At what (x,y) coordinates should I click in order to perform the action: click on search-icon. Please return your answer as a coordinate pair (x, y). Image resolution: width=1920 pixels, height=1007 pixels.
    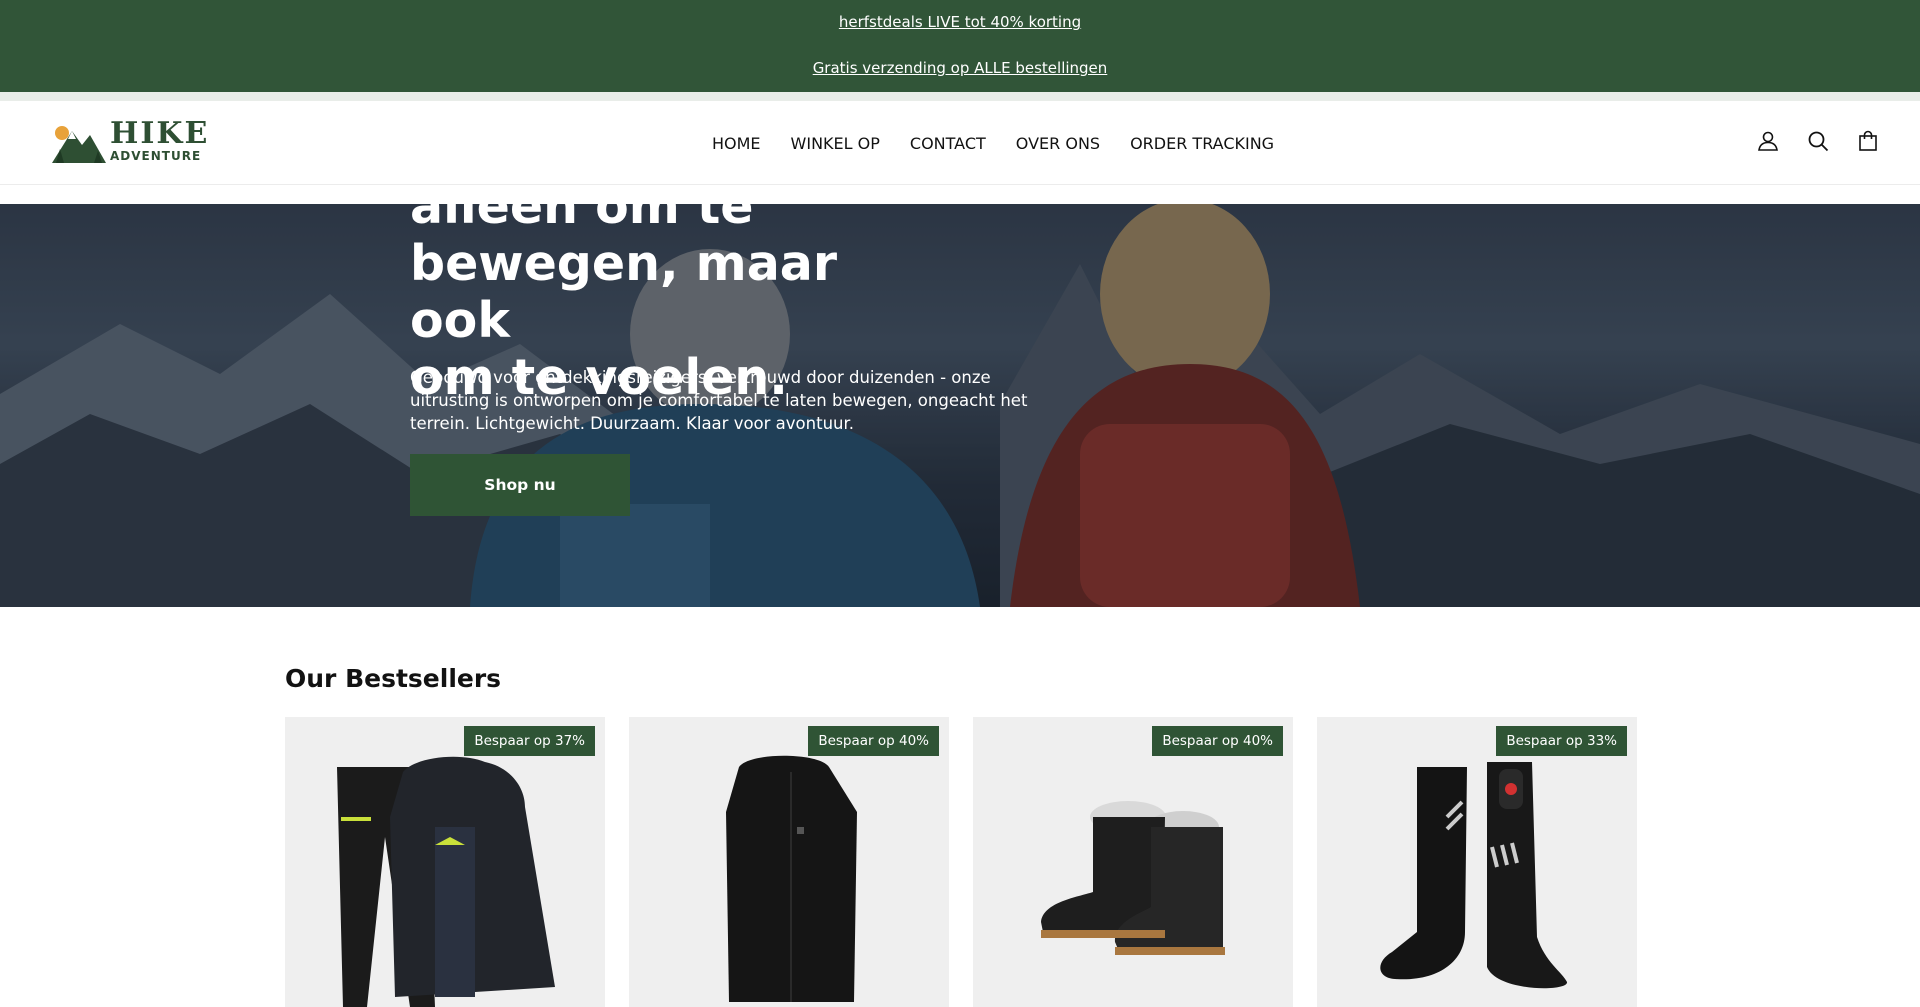
    Looking at the image, I should click on (1818, 141).